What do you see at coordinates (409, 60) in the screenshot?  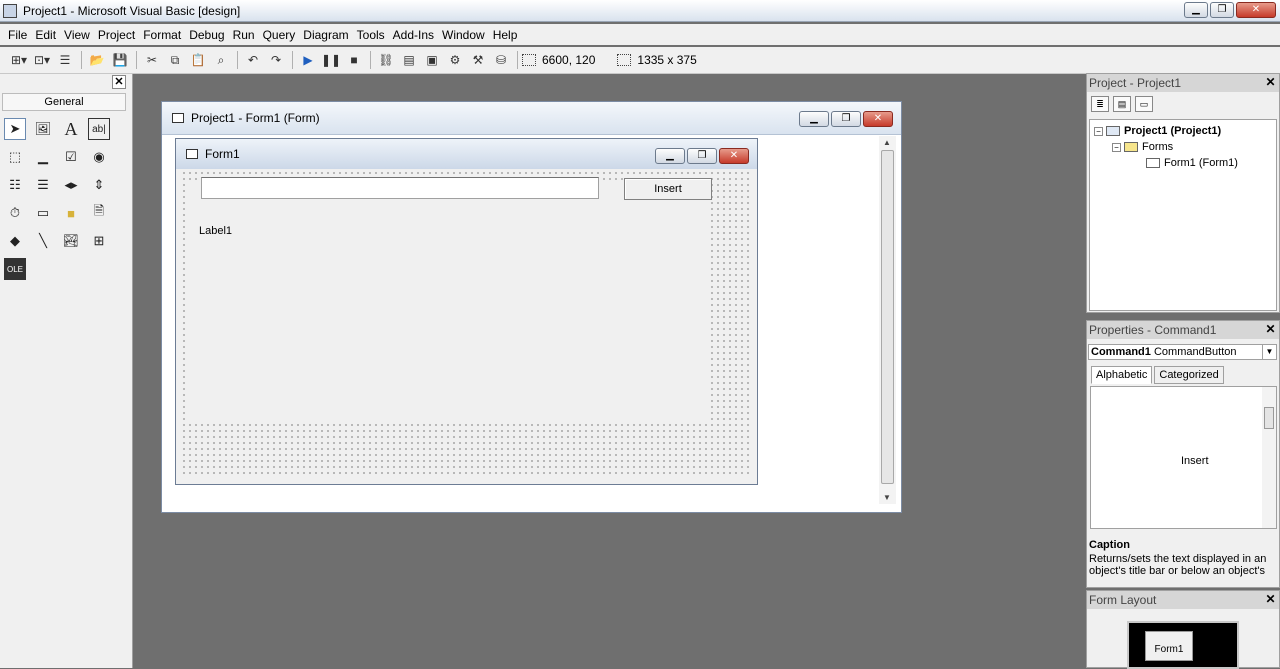 I see `properties-window-icon: ▤` at bounding box center [409, 60].